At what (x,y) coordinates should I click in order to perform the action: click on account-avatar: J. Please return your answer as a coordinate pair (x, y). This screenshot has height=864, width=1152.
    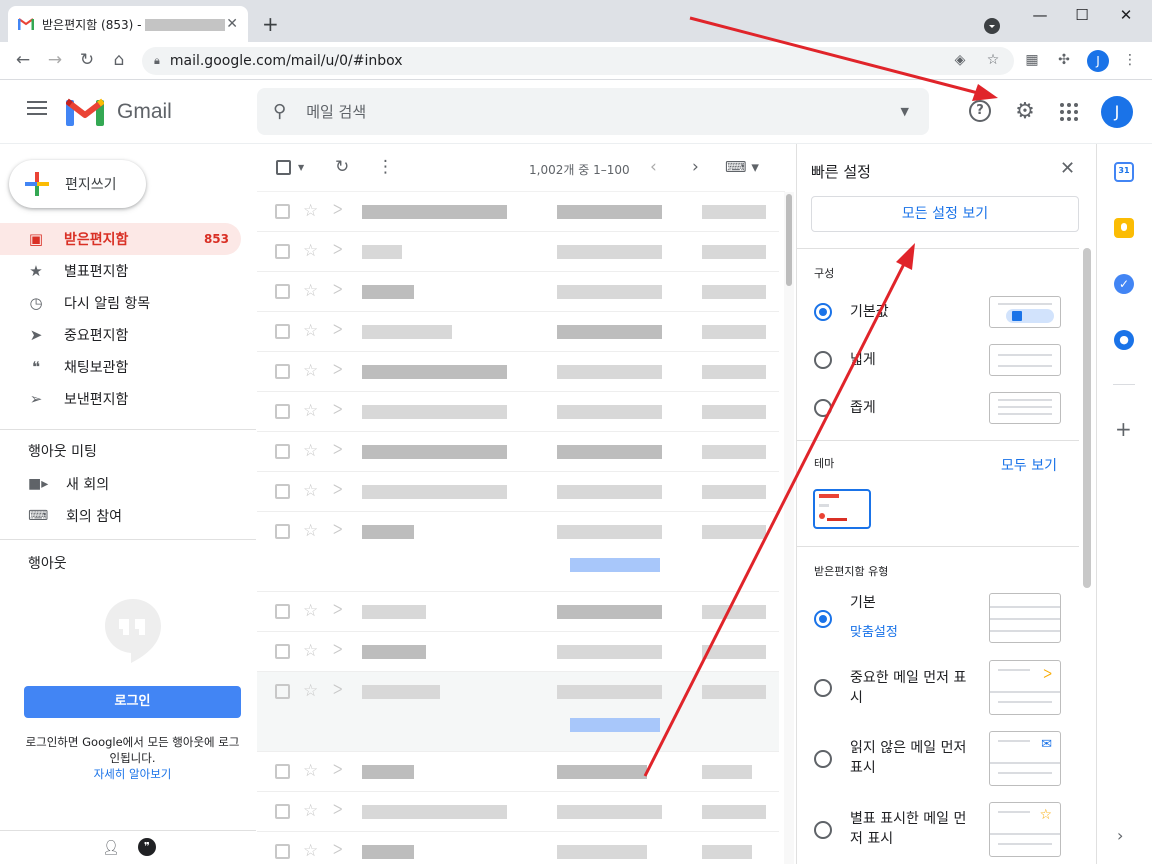
    Looking at the image, I should click on (1117, 112).